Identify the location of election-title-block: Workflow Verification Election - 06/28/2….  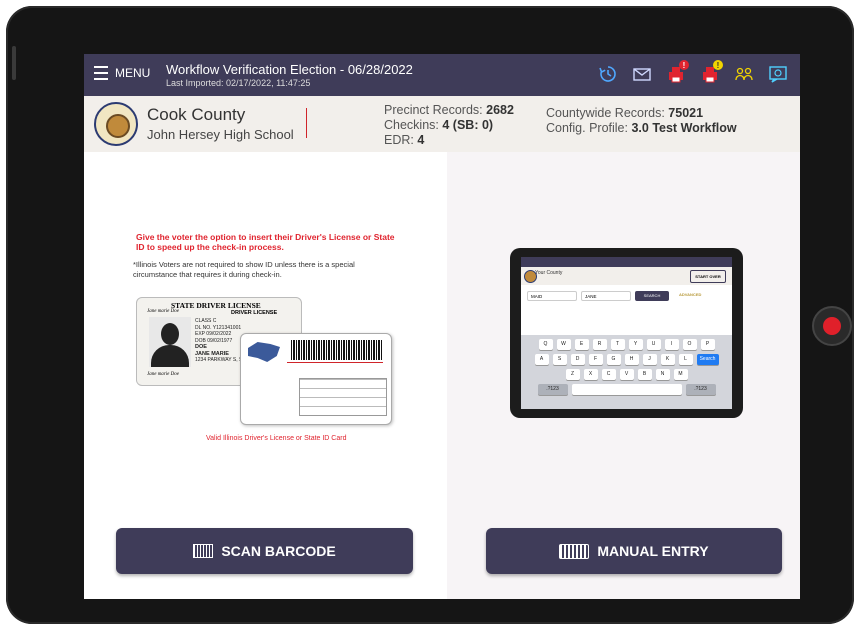
(289, 75).